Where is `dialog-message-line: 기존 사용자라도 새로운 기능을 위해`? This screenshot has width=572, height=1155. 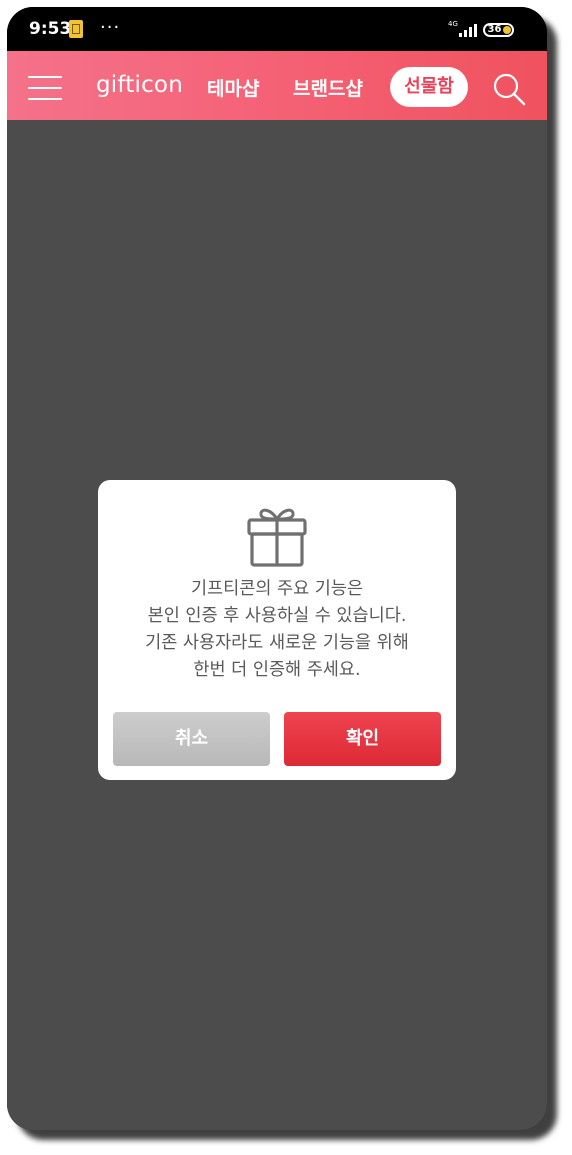 dialog-message-line: 기존 사용자라도 새로운 기능을 위해 is located at coordinates (277, 643).